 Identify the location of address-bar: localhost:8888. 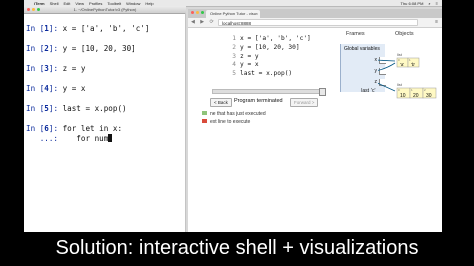
(318, 22).